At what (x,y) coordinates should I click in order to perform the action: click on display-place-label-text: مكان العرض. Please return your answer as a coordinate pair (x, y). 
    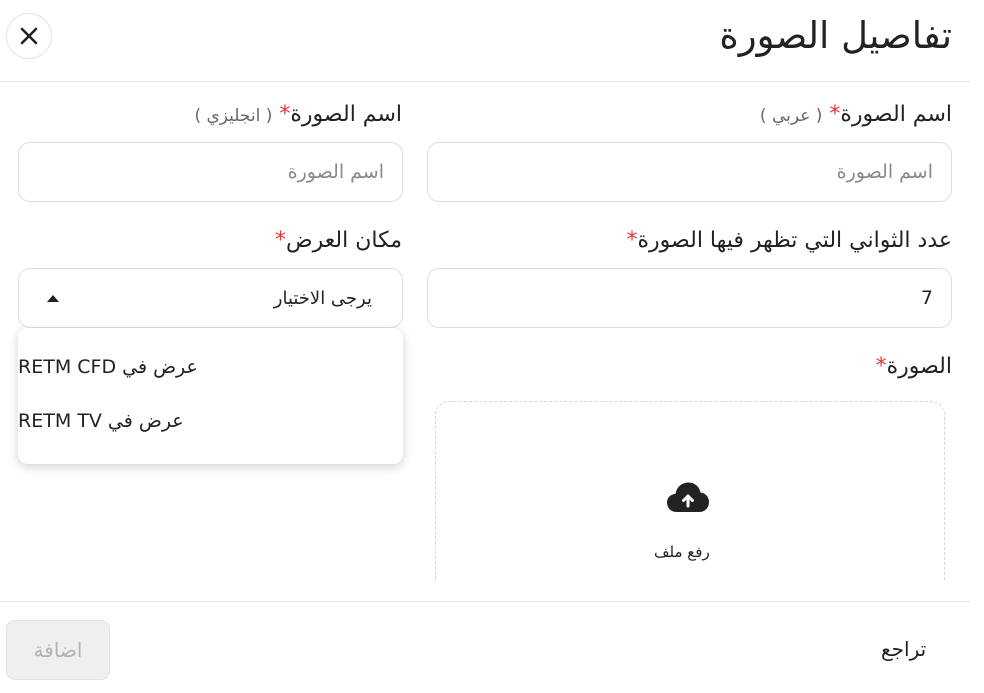
    Looking at the image, I should click on (344, 240).